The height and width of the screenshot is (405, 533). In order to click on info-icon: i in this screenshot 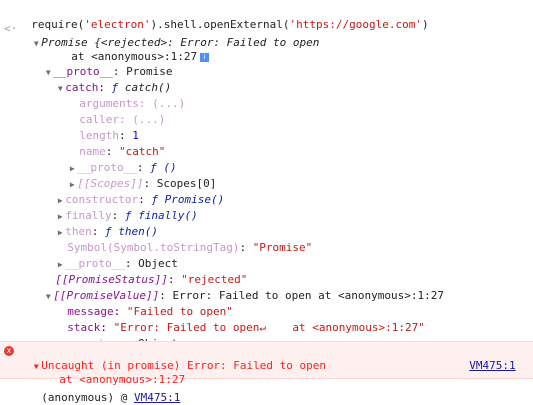, I will do `click(205, 57)`.